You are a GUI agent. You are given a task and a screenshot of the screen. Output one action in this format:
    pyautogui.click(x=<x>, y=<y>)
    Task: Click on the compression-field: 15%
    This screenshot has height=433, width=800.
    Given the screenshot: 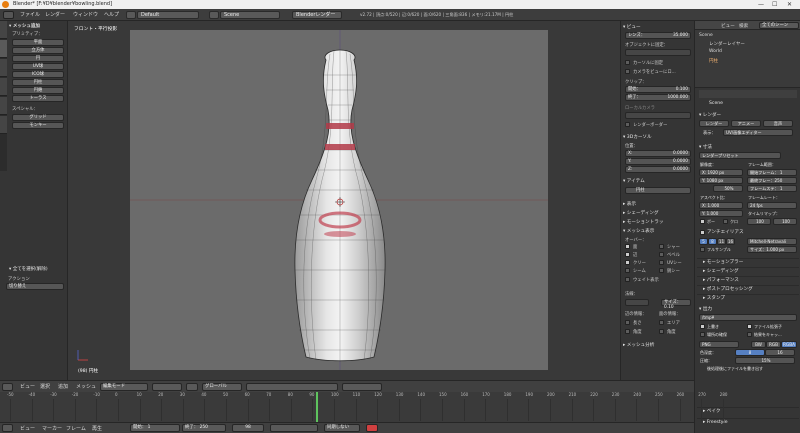 What is the action you would take?
    pyautogui.click(x=765, y=360)
    